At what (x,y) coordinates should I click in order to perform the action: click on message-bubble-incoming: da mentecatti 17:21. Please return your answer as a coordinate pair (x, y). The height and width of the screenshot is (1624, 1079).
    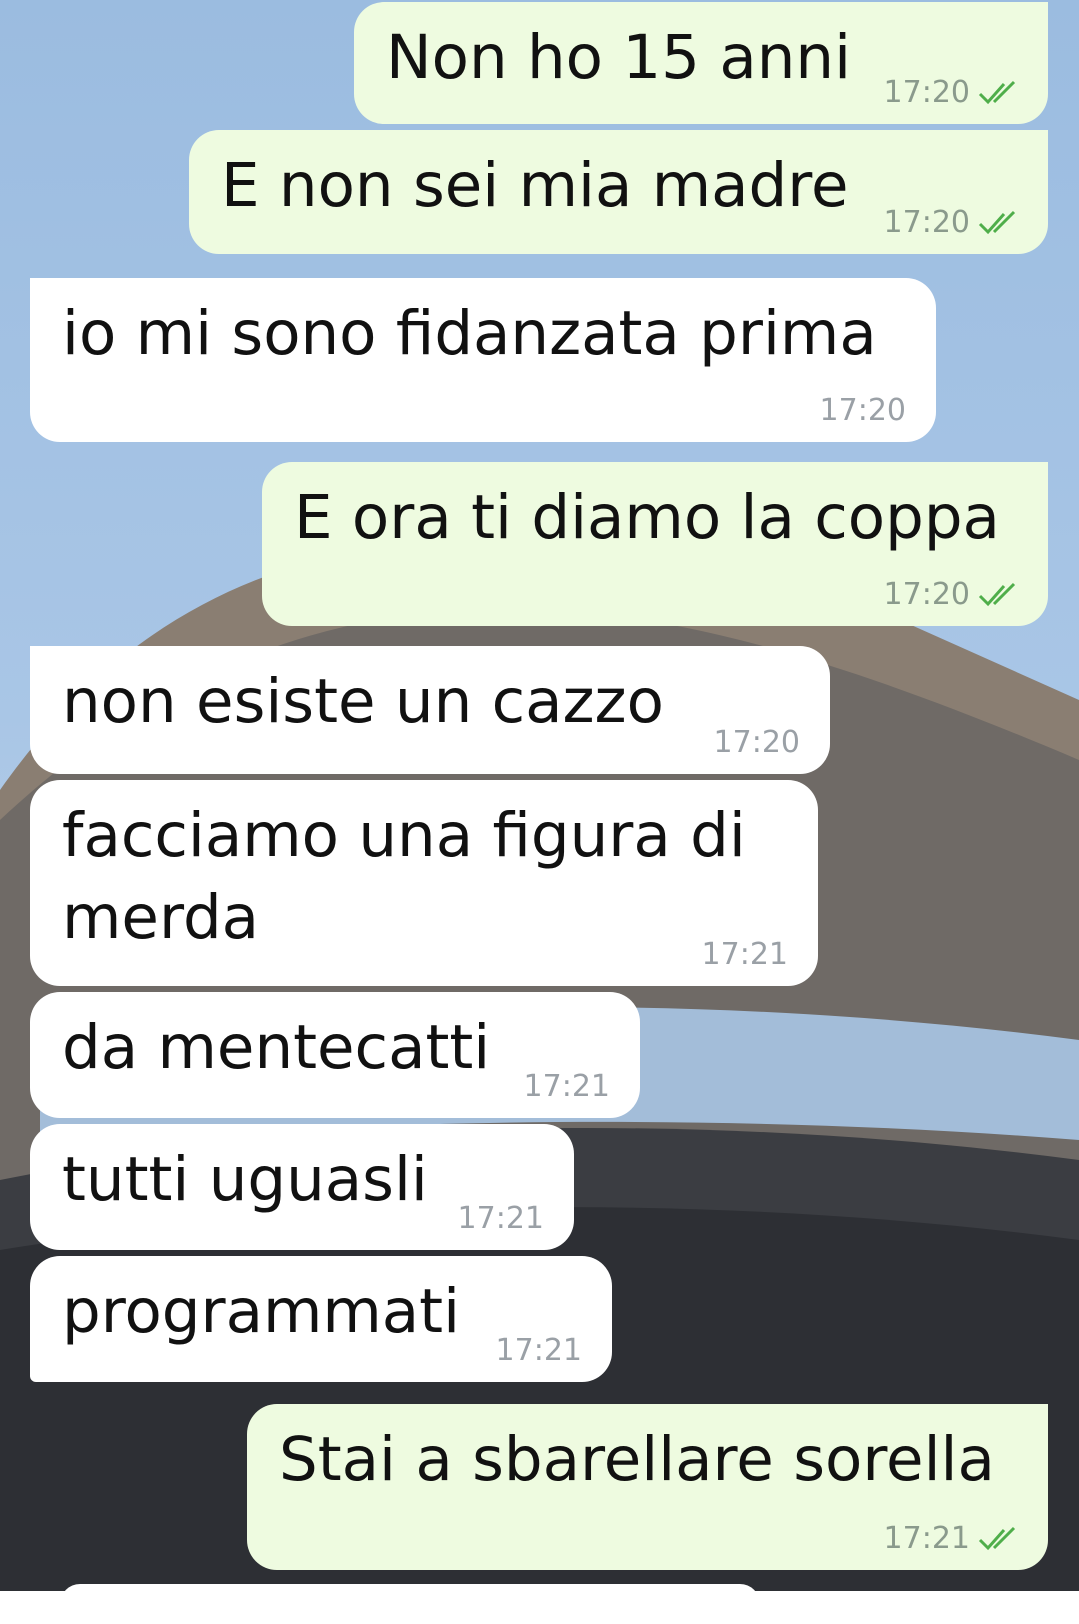
    Looking at the image, I should click on (335, 1055).